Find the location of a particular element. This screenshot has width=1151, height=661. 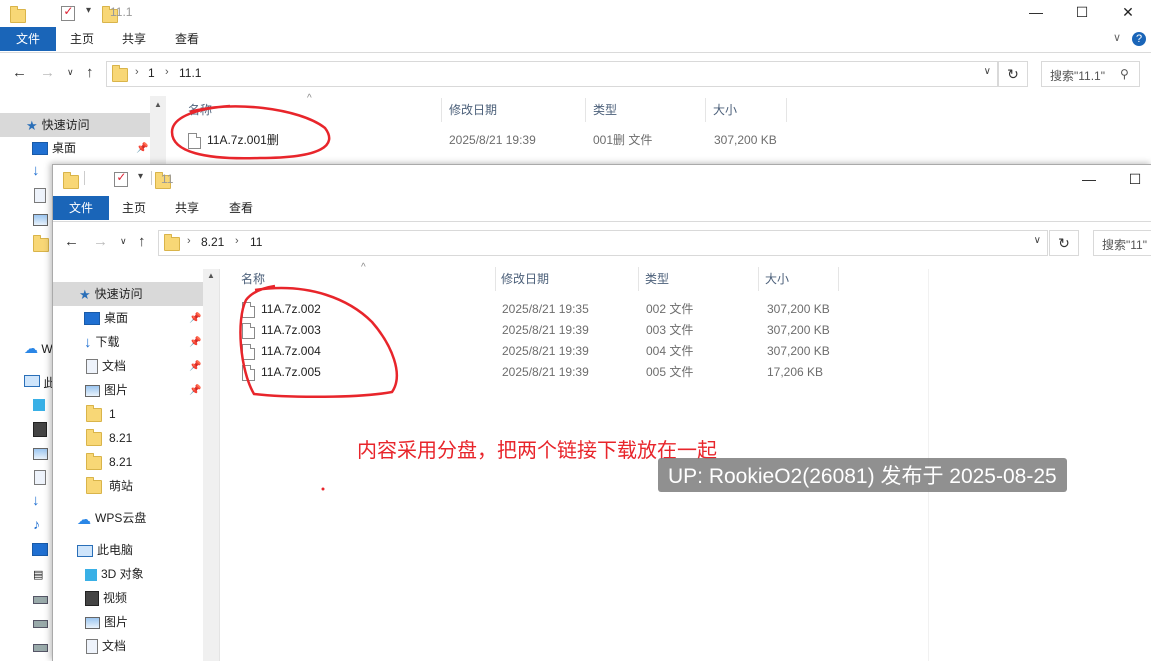

red-dot-annotation is located at coordinates (323, 489).